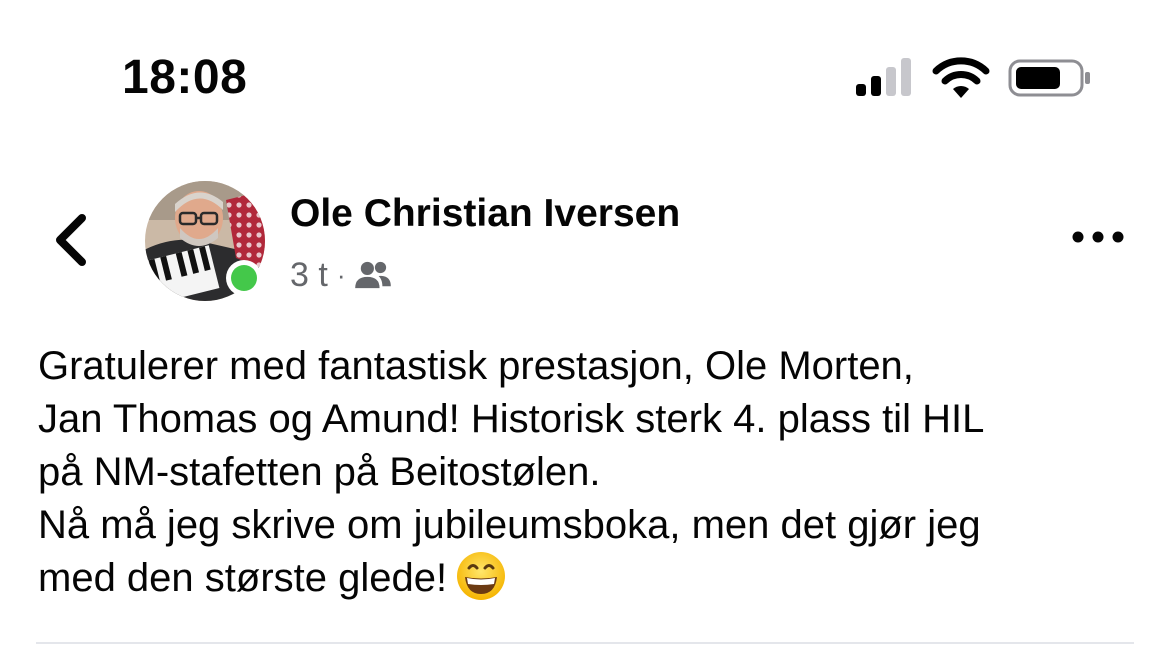 Image resolution: width=1170 pixels, height=649 pixels. I want to click on wifi-icon, so click(961, 77).